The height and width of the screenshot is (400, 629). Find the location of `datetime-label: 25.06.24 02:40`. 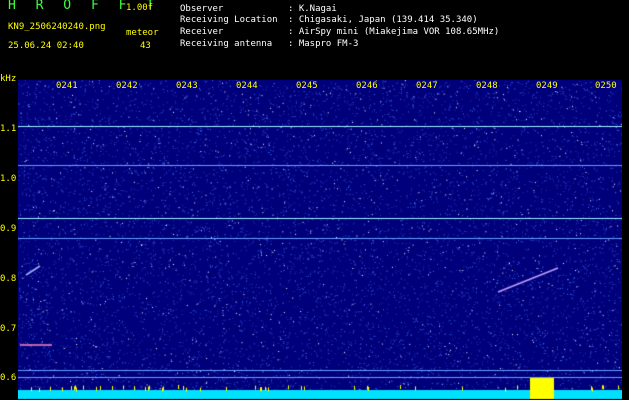

datetime-label: 25.06.24 02:40 is located at coordinates (46, 46).